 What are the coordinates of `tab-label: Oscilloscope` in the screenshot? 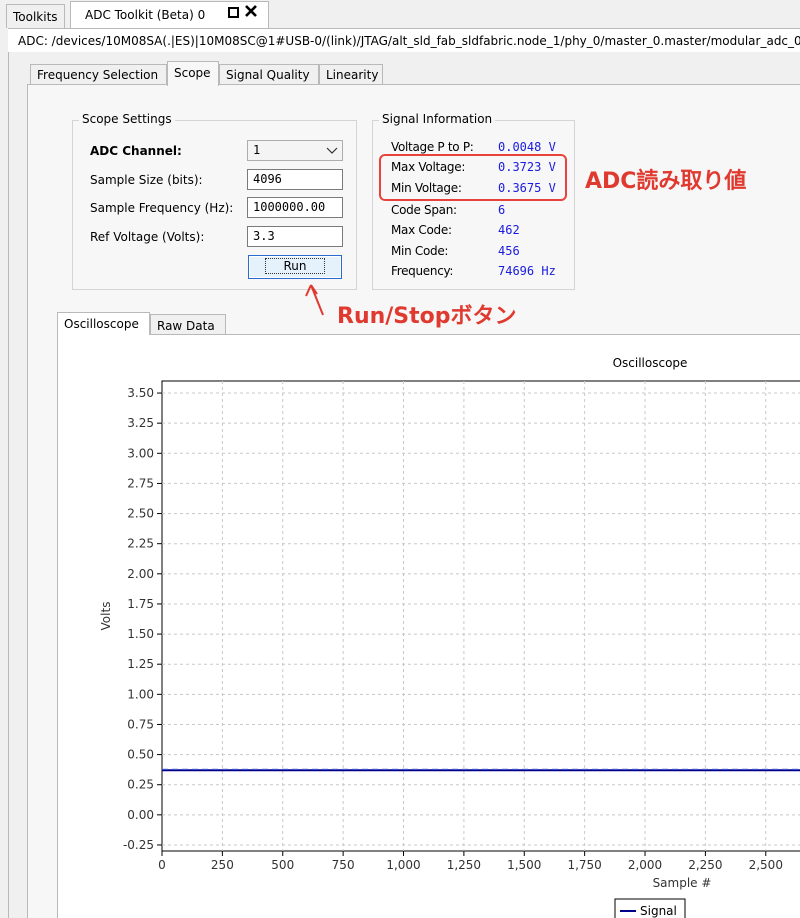 It's located at (101, 324).